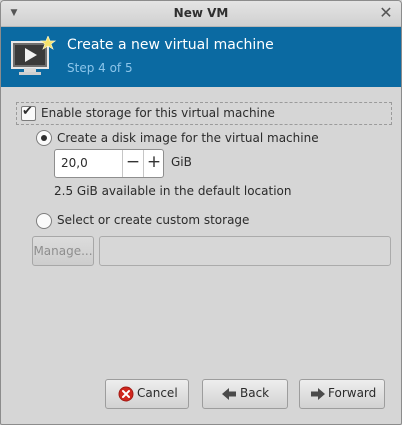 This screenshot has width=402, height=425. I want to click on arrow-right-icon, so click(318, 394).